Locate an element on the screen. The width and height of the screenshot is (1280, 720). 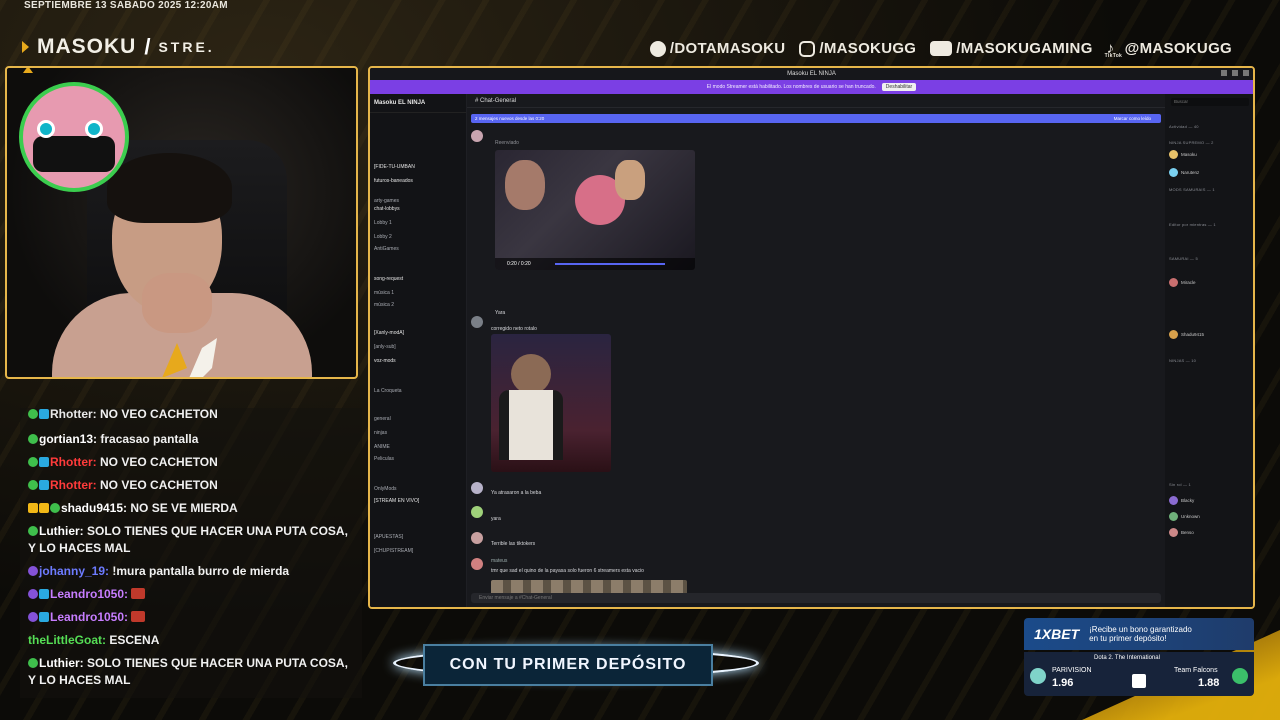
member-item: Unknown is located at coordinates (1184, 516).